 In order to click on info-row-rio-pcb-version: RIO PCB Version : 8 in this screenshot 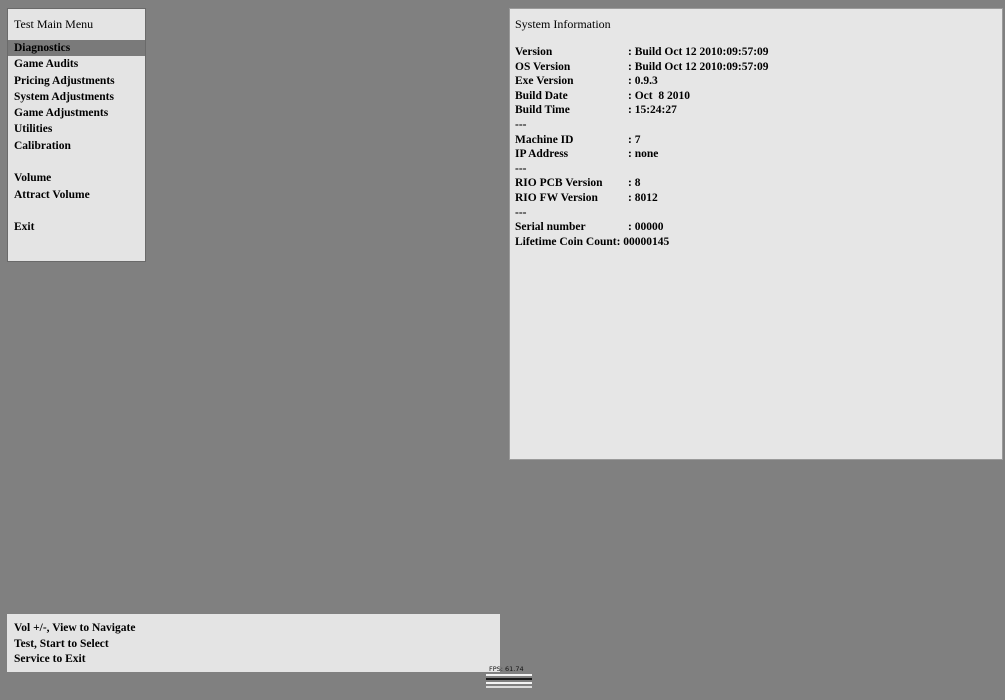, I will do `click(642, 183)`.